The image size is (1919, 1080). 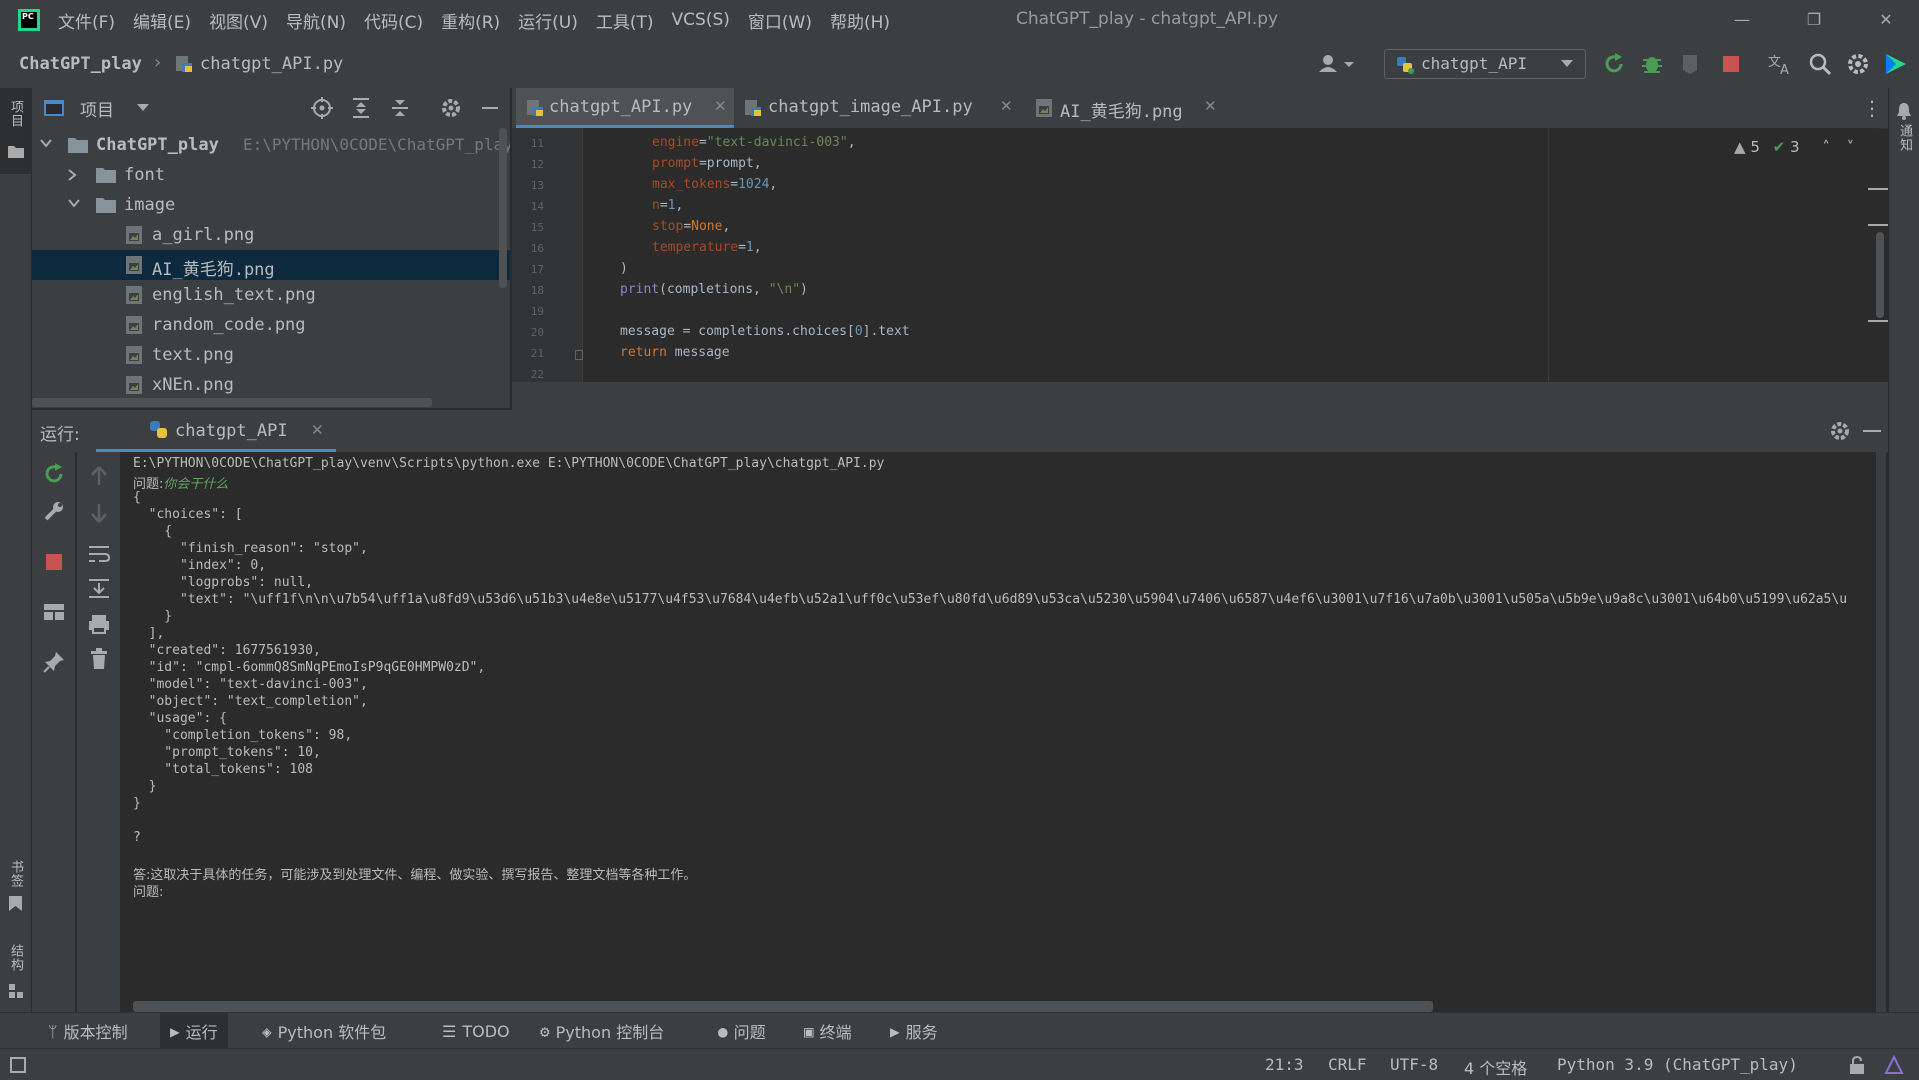 I want to click on run-configuration-selector: chatgpt_API, so click(x=1485, y=64).